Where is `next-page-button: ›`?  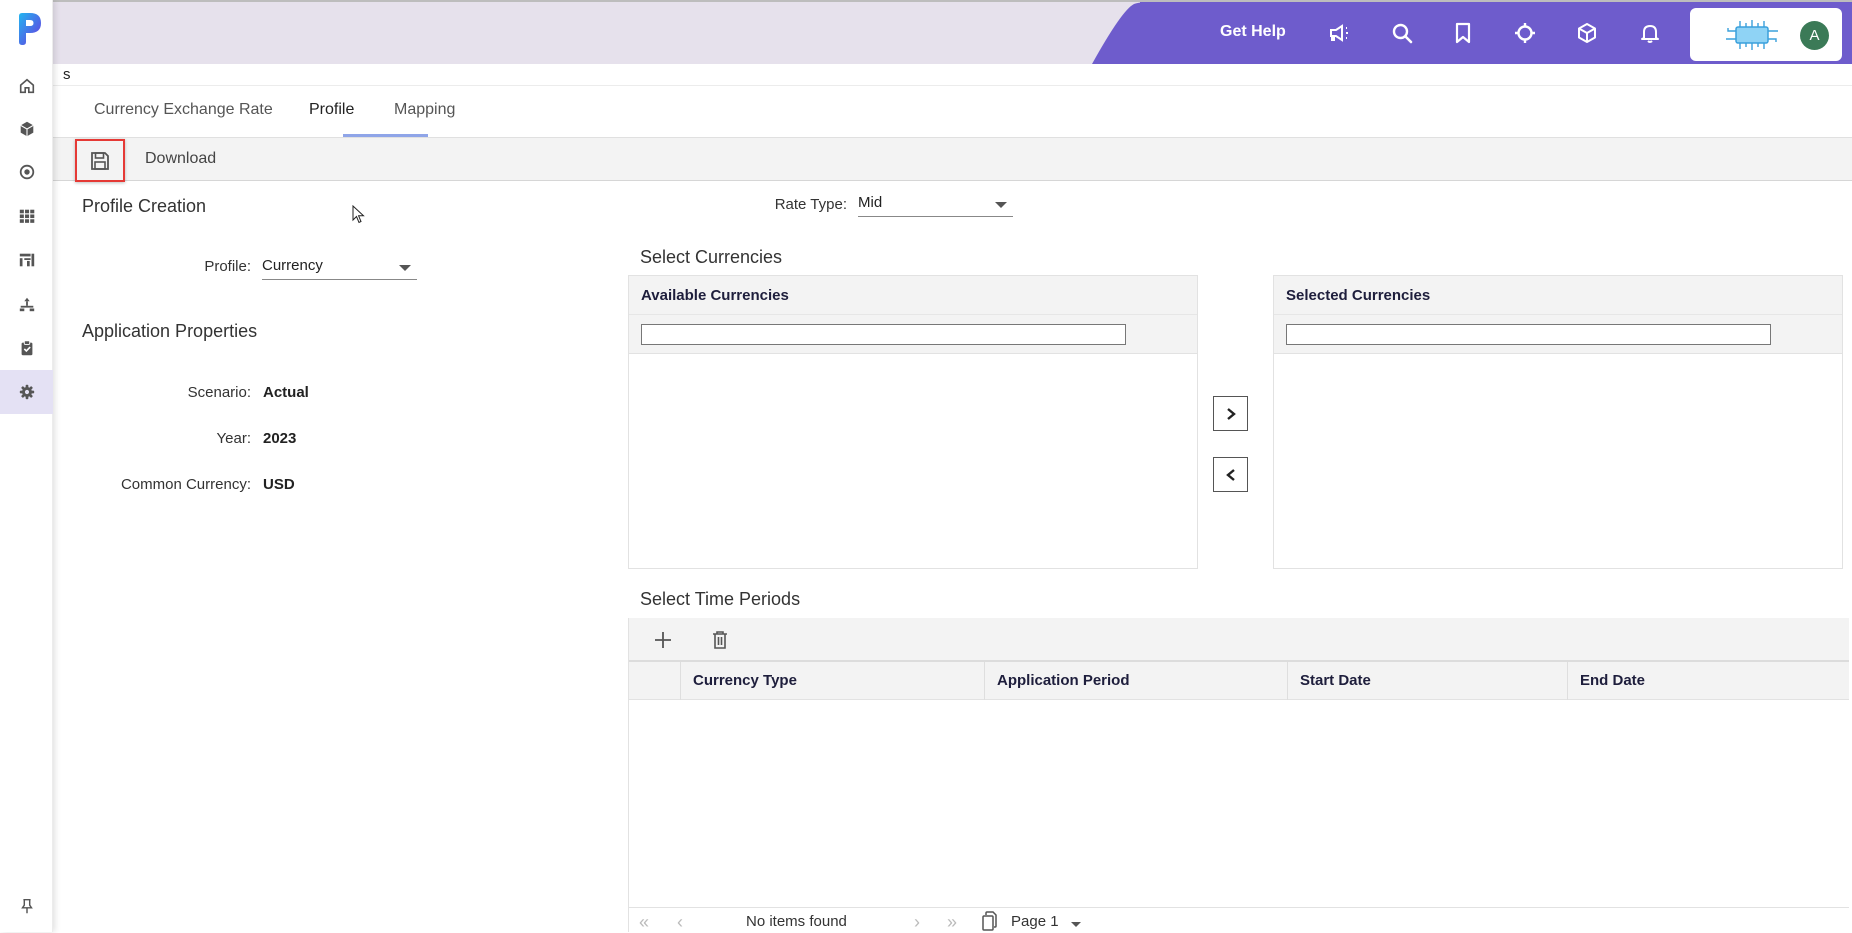
next-page-button: › is located at coordinates (917, 922).